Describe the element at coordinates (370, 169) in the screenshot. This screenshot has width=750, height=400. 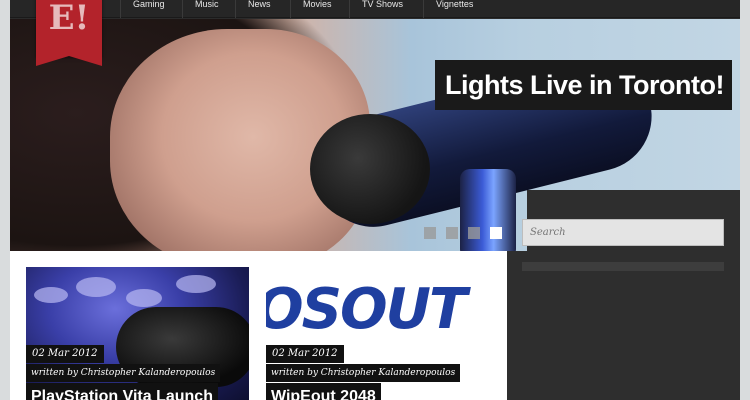
I see `hero-image-mic-head` at that location.